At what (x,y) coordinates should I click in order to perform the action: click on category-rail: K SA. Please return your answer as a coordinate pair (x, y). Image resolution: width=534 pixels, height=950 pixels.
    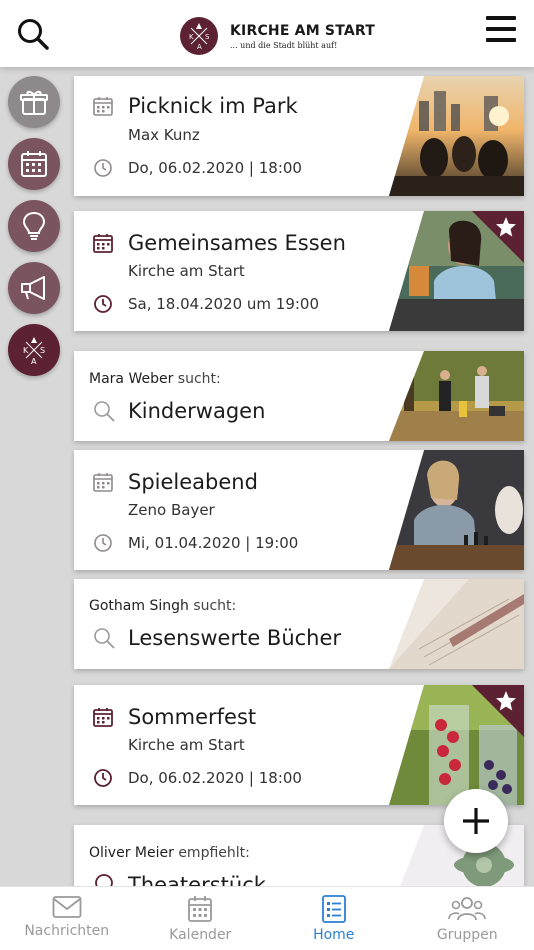
    Looking at the image, I should click on (34, 231).